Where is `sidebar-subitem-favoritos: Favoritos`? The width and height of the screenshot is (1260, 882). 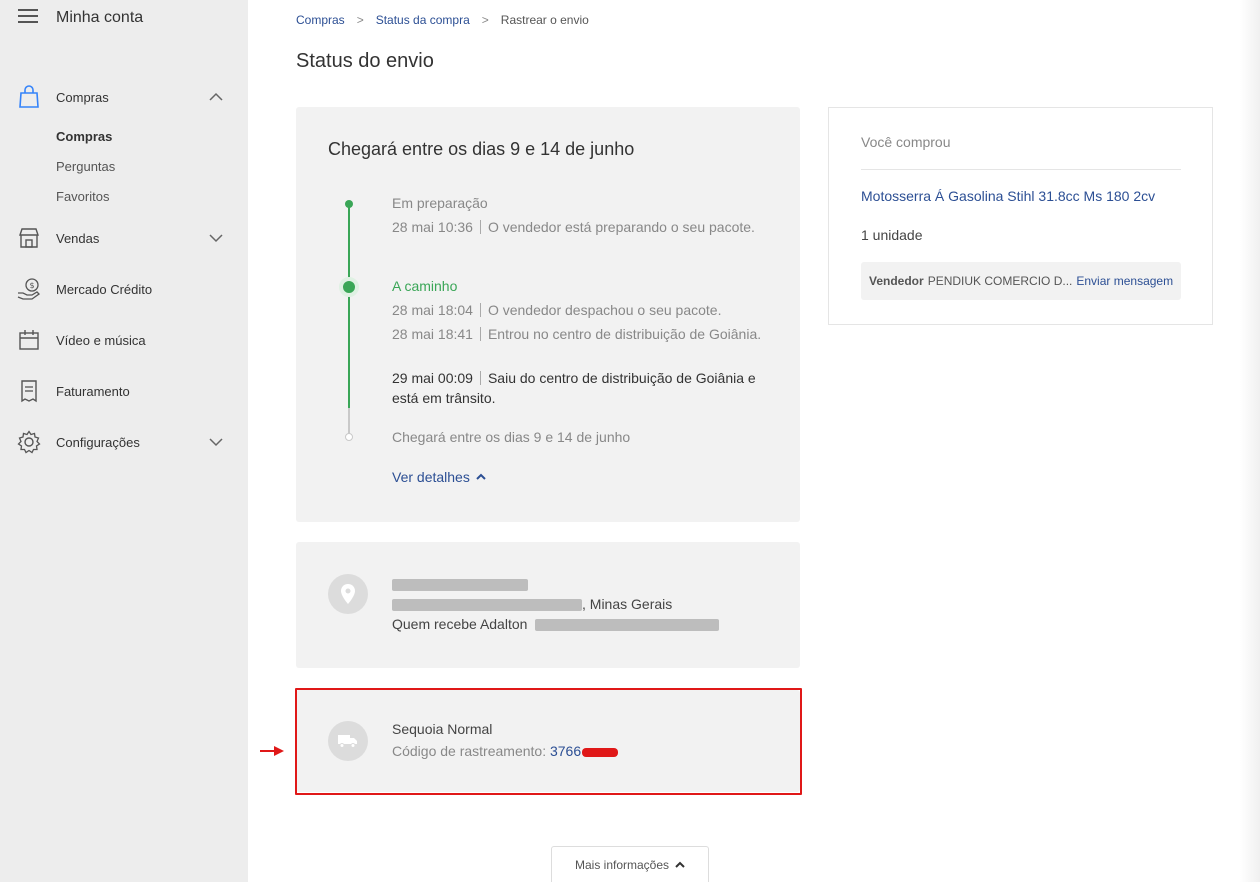 sidebar-subitem-favoritos: Favoritos is located at coordinates (82, 196).